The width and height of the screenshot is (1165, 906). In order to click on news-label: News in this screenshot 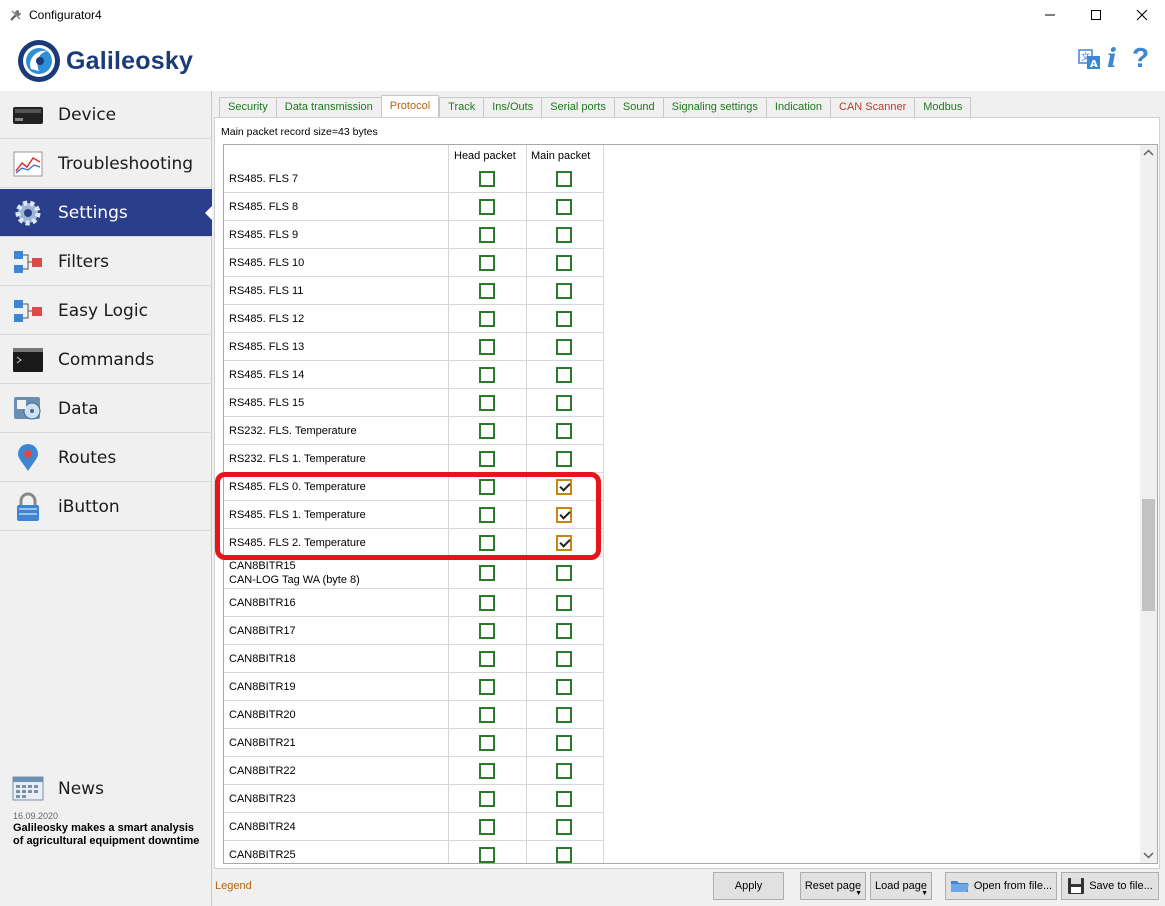, I will do `click(81, 789)`.